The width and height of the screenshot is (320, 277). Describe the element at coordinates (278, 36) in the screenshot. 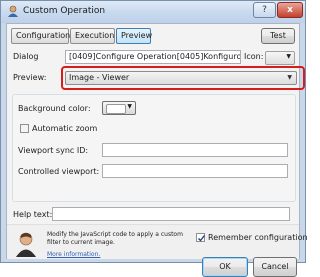

I see `test-button: Test` at that location.